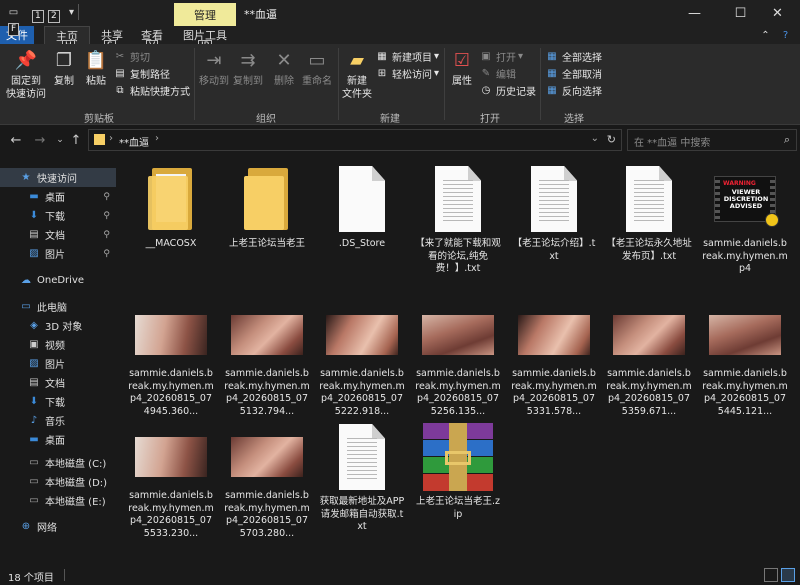 This screenshot has height=585, width=800. I want to click on details-view-icon, so click(771, 575).